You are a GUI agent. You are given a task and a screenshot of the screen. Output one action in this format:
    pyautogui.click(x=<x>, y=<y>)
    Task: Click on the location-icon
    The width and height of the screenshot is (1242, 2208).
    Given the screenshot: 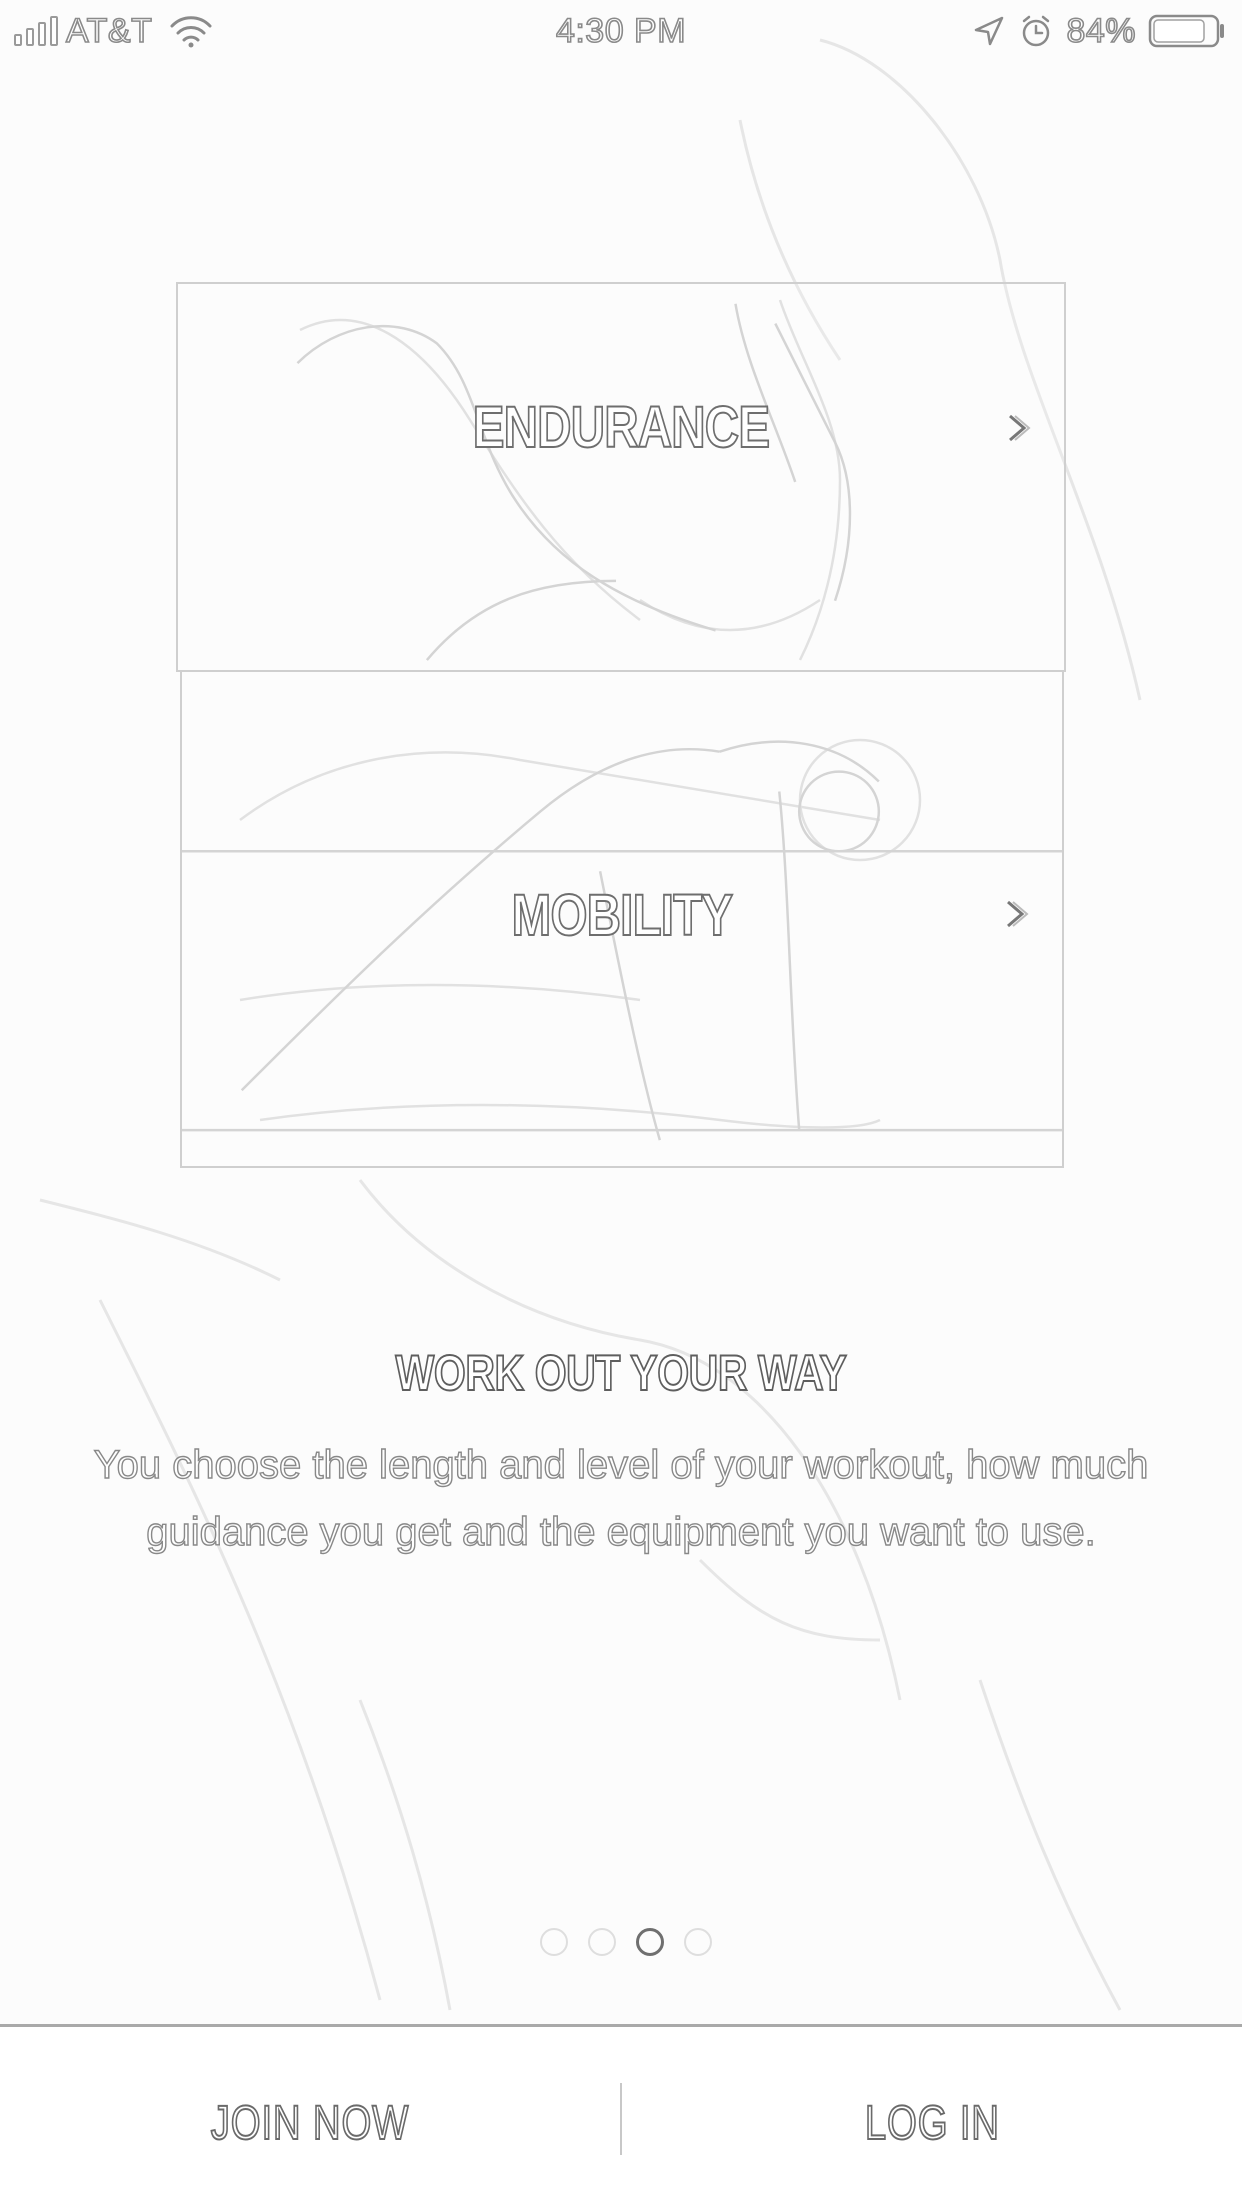 What is the action you would take?
    pyautogui.click(x=989, y=31)
    